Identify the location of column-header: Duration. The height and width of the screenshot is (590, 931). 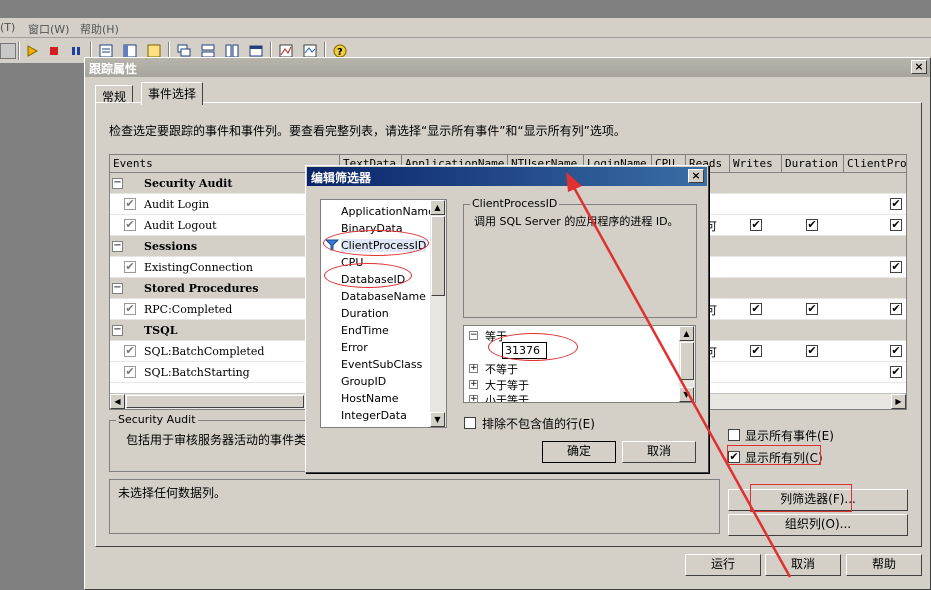
(813, 164).